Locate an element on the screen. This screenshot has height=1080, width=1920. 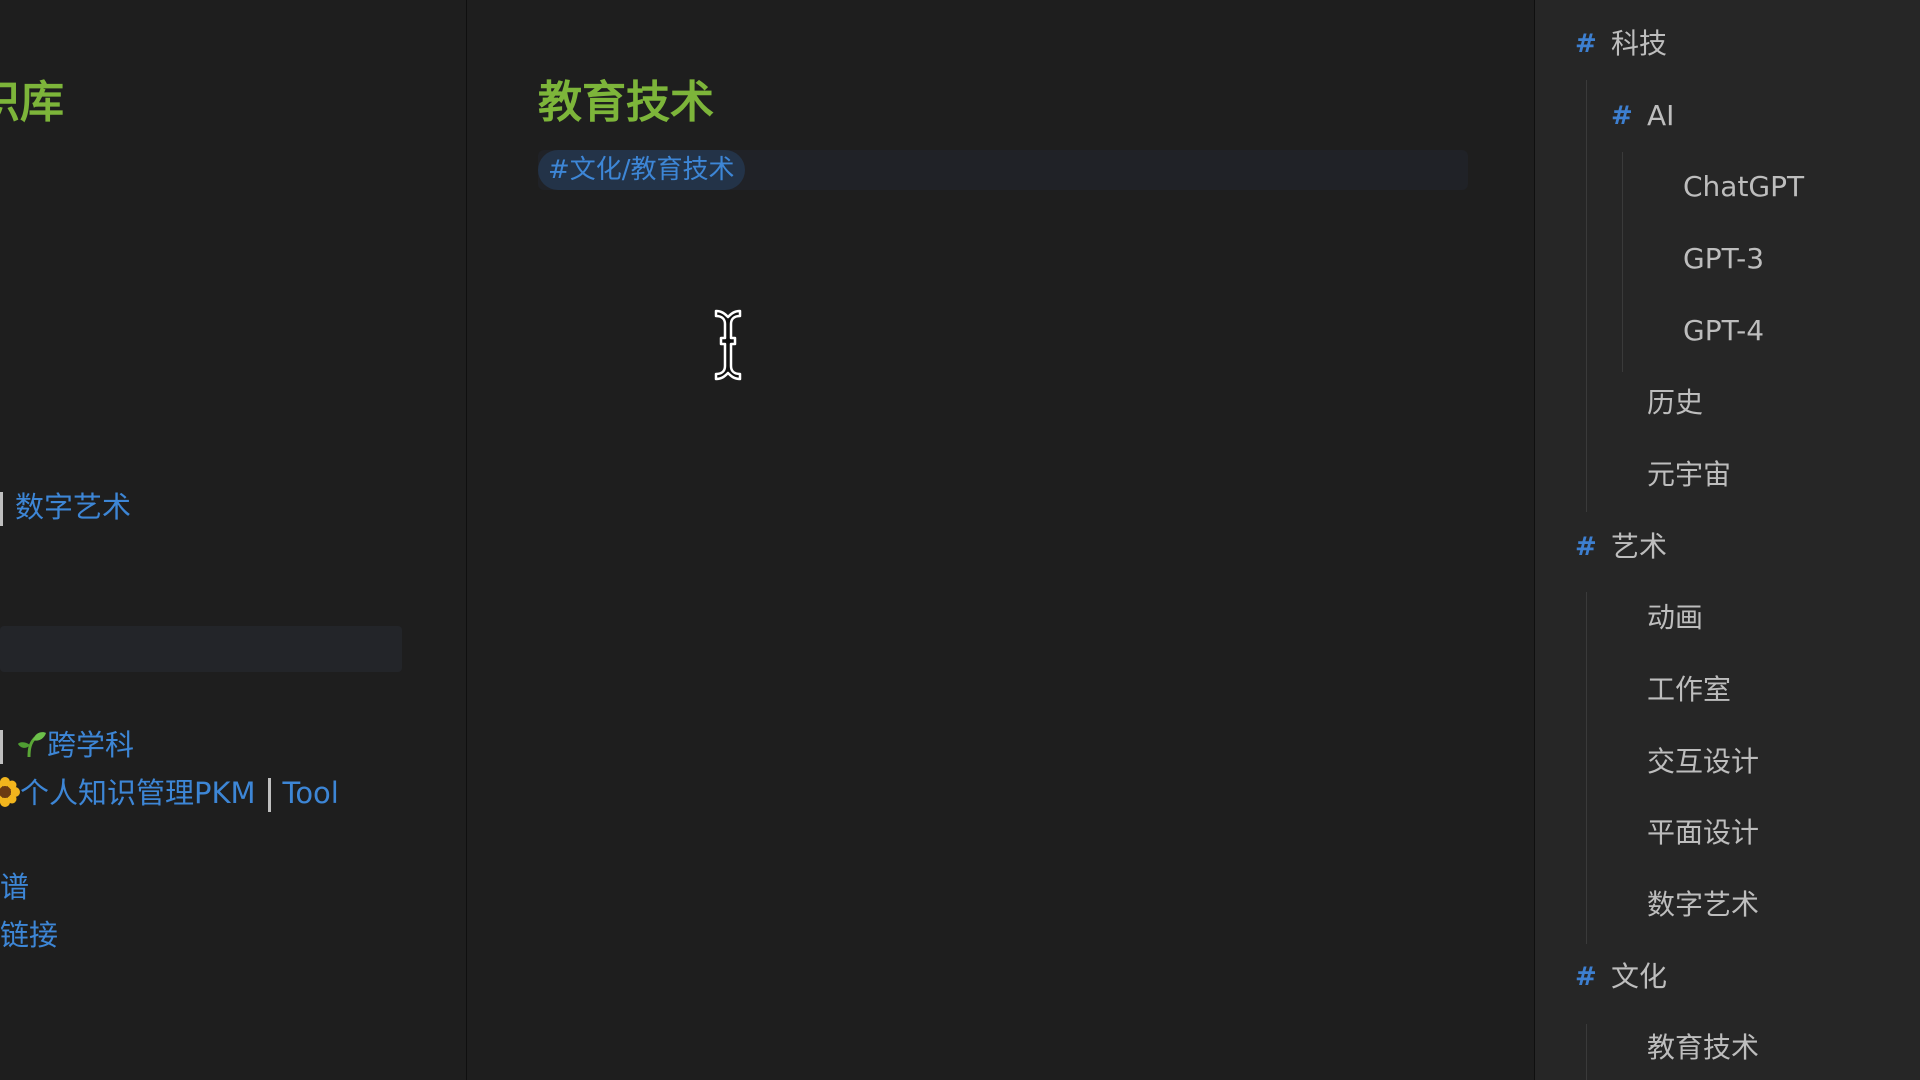
tag-tree-item-digital-art: 数字艺术 is located at coordinates (1703, 905).